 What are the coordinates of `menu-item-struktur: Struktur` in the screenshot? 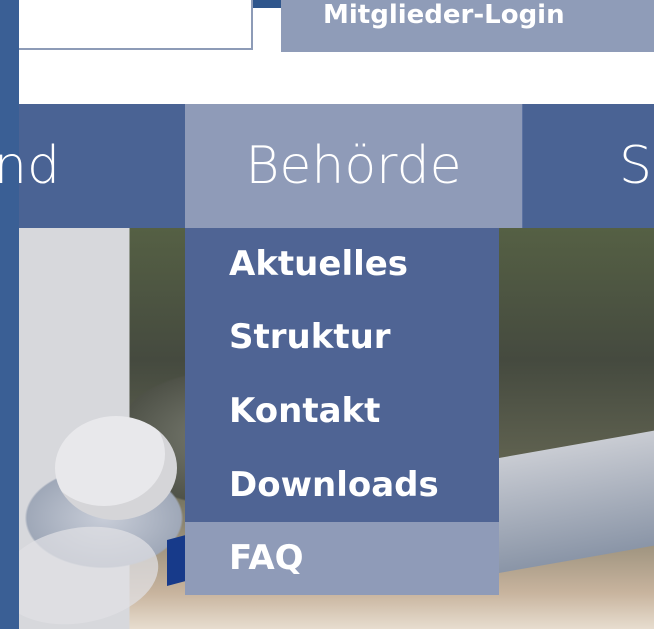 It's located at (342, 337).